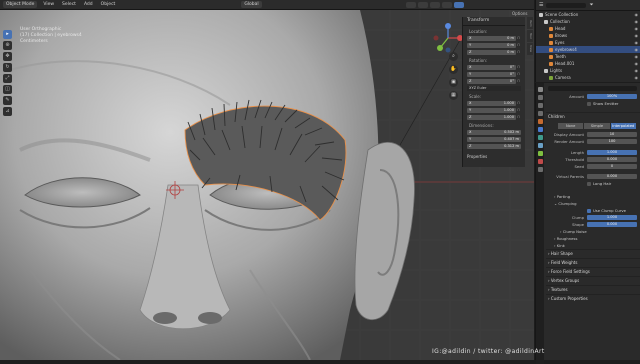 The image size is (640, 364). I want to click on seed-field: 0, so click(612, 166).